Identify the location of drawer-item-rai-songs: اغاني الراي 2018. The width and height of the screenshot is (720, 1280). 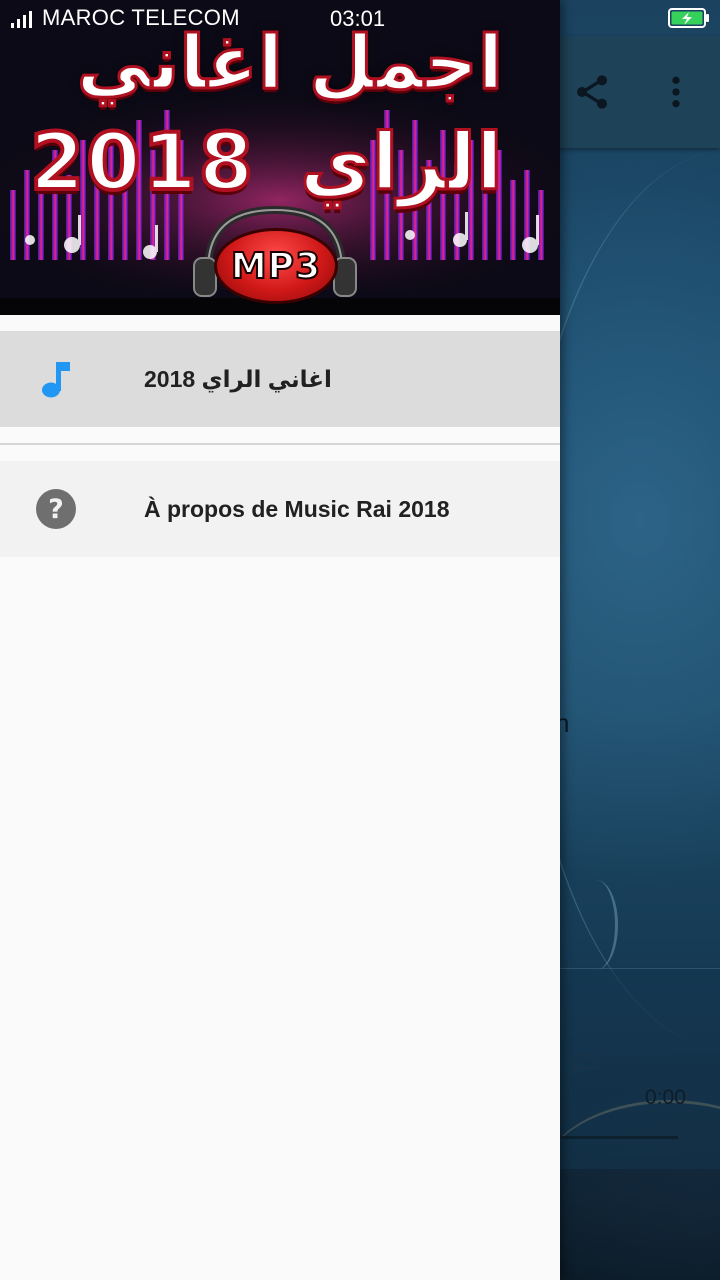
(280, 379).